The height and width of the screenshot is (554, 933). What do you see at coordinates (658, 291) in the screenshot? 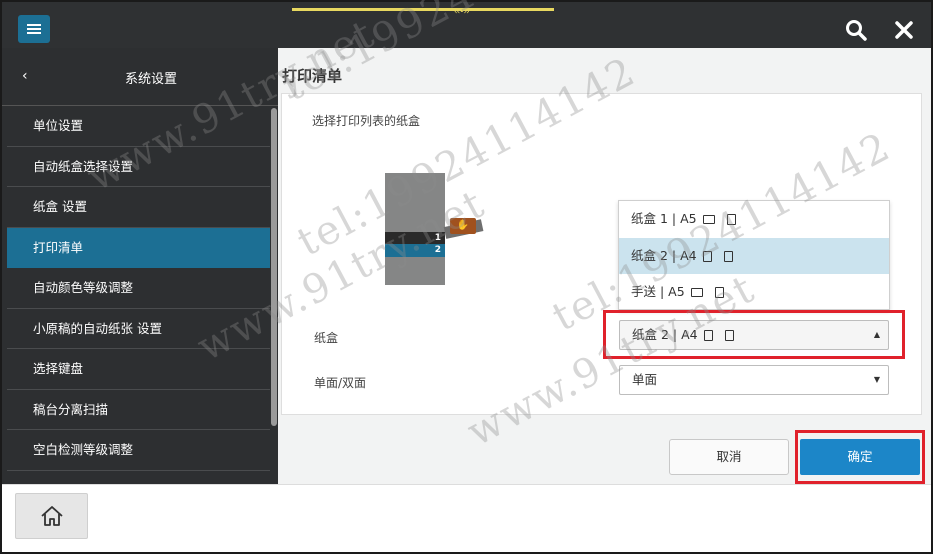
I see `tray-option-label: 手送 | A5` at bounding box center [658, 291].